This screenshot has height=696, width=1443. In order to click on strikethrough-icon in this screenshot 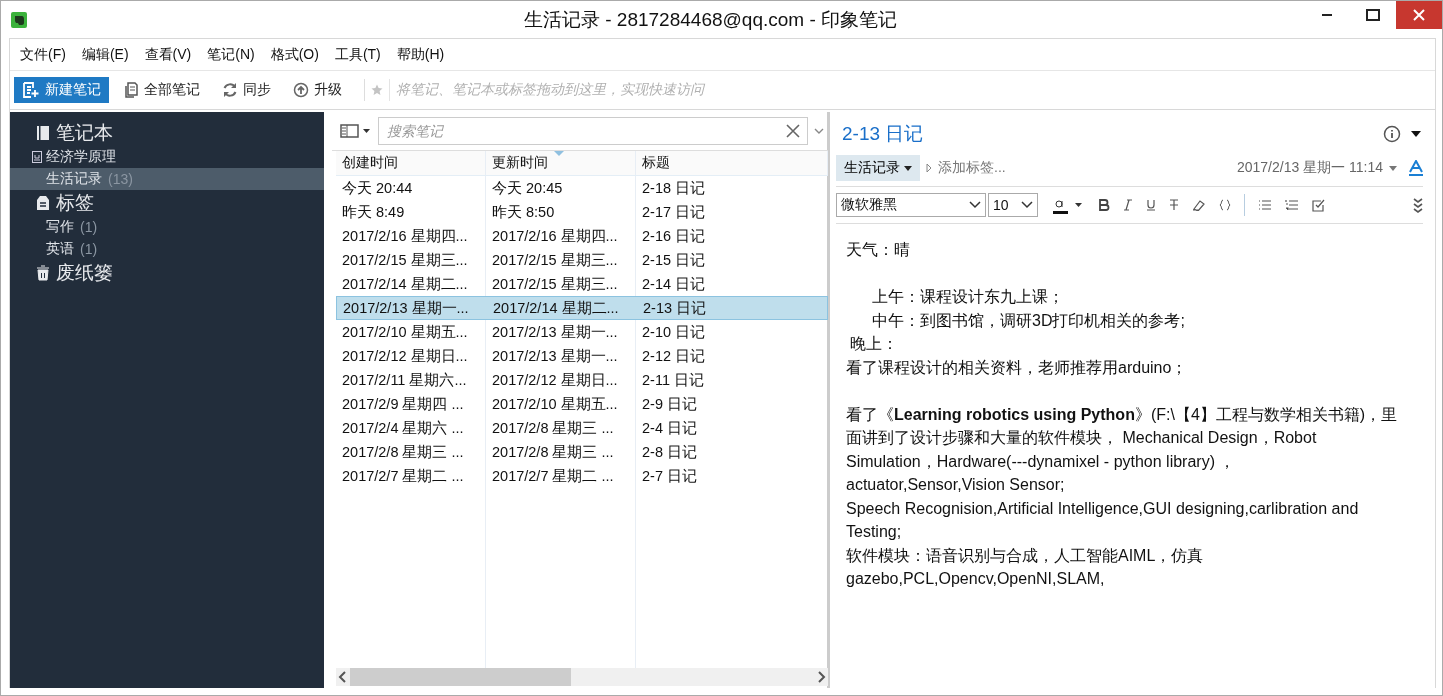, I will do `click(1174, 205)`.